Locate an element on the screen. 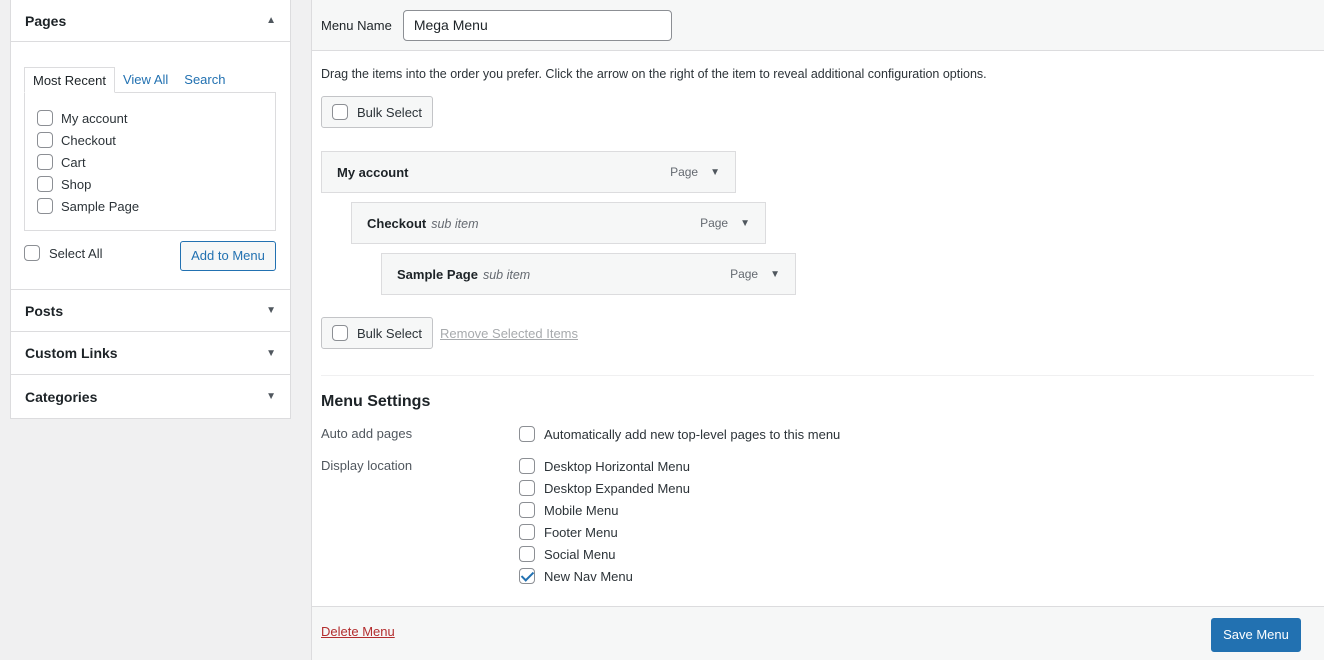 This screenshot has width=1324, height=660. menu-item-title: My account is located at coordinates (373, 172).